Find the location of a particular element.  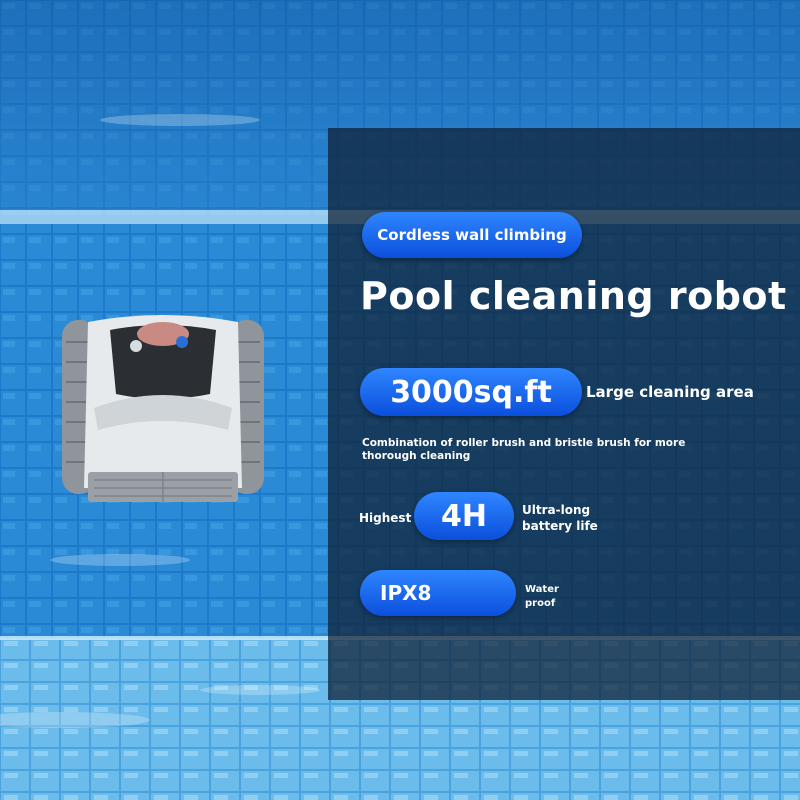

feature-badge-label: Cordless wall climbing is located at coordinates (472, 235).